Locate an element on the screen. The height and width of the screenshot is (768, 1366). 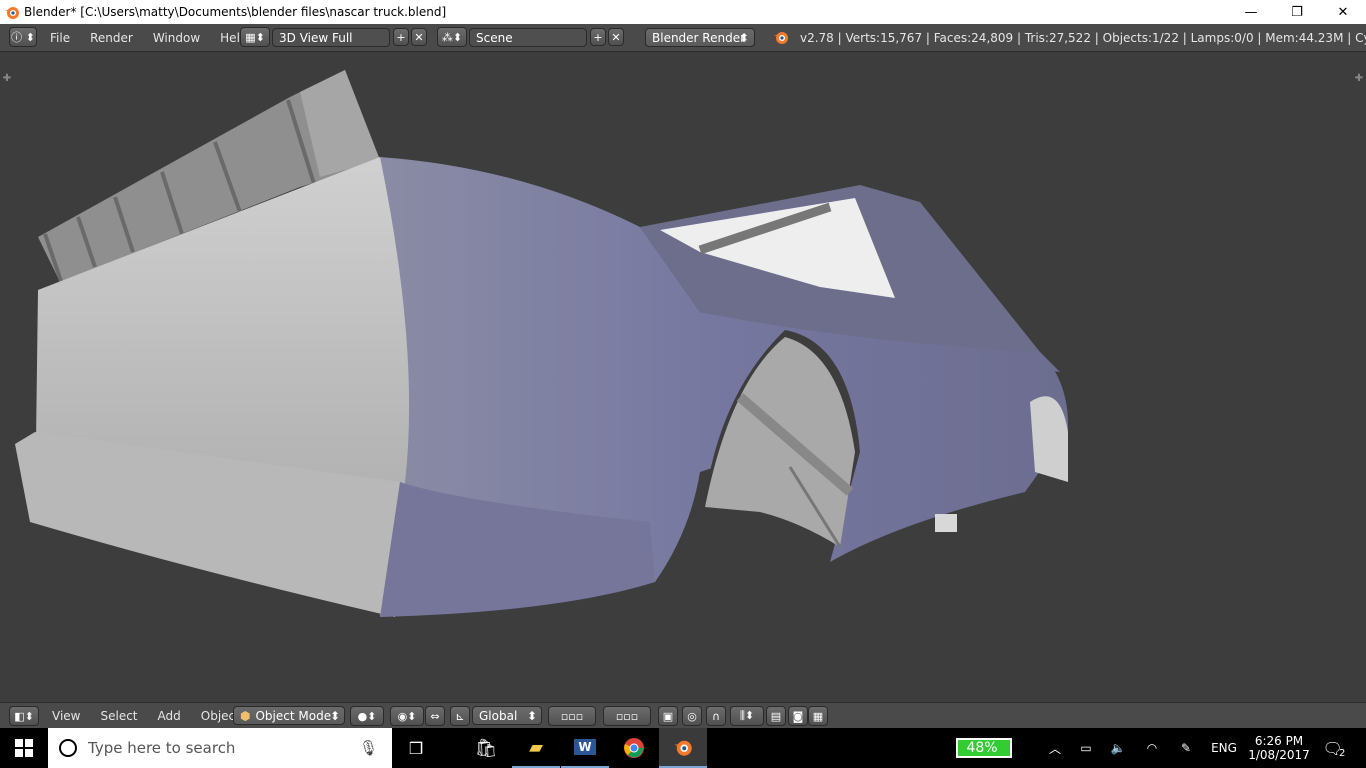
render-animation-button: ▦ is located at coordinates (818, 716).